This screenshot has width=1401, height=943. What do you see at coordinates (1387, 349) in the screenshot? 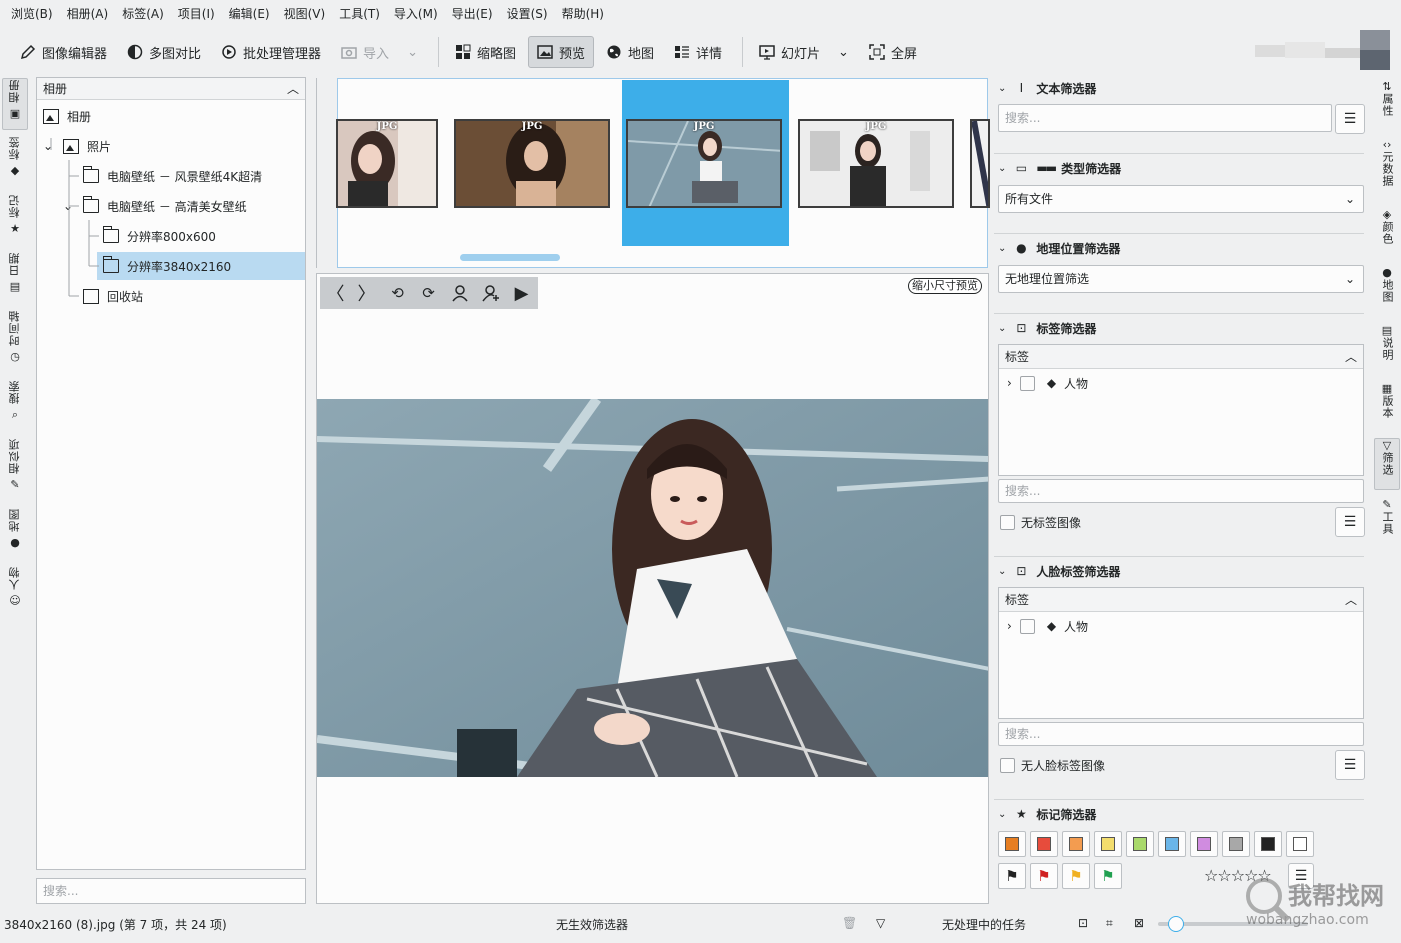
I see `tab-captions: ▤ 说明` at bounding box center [1387, 349].